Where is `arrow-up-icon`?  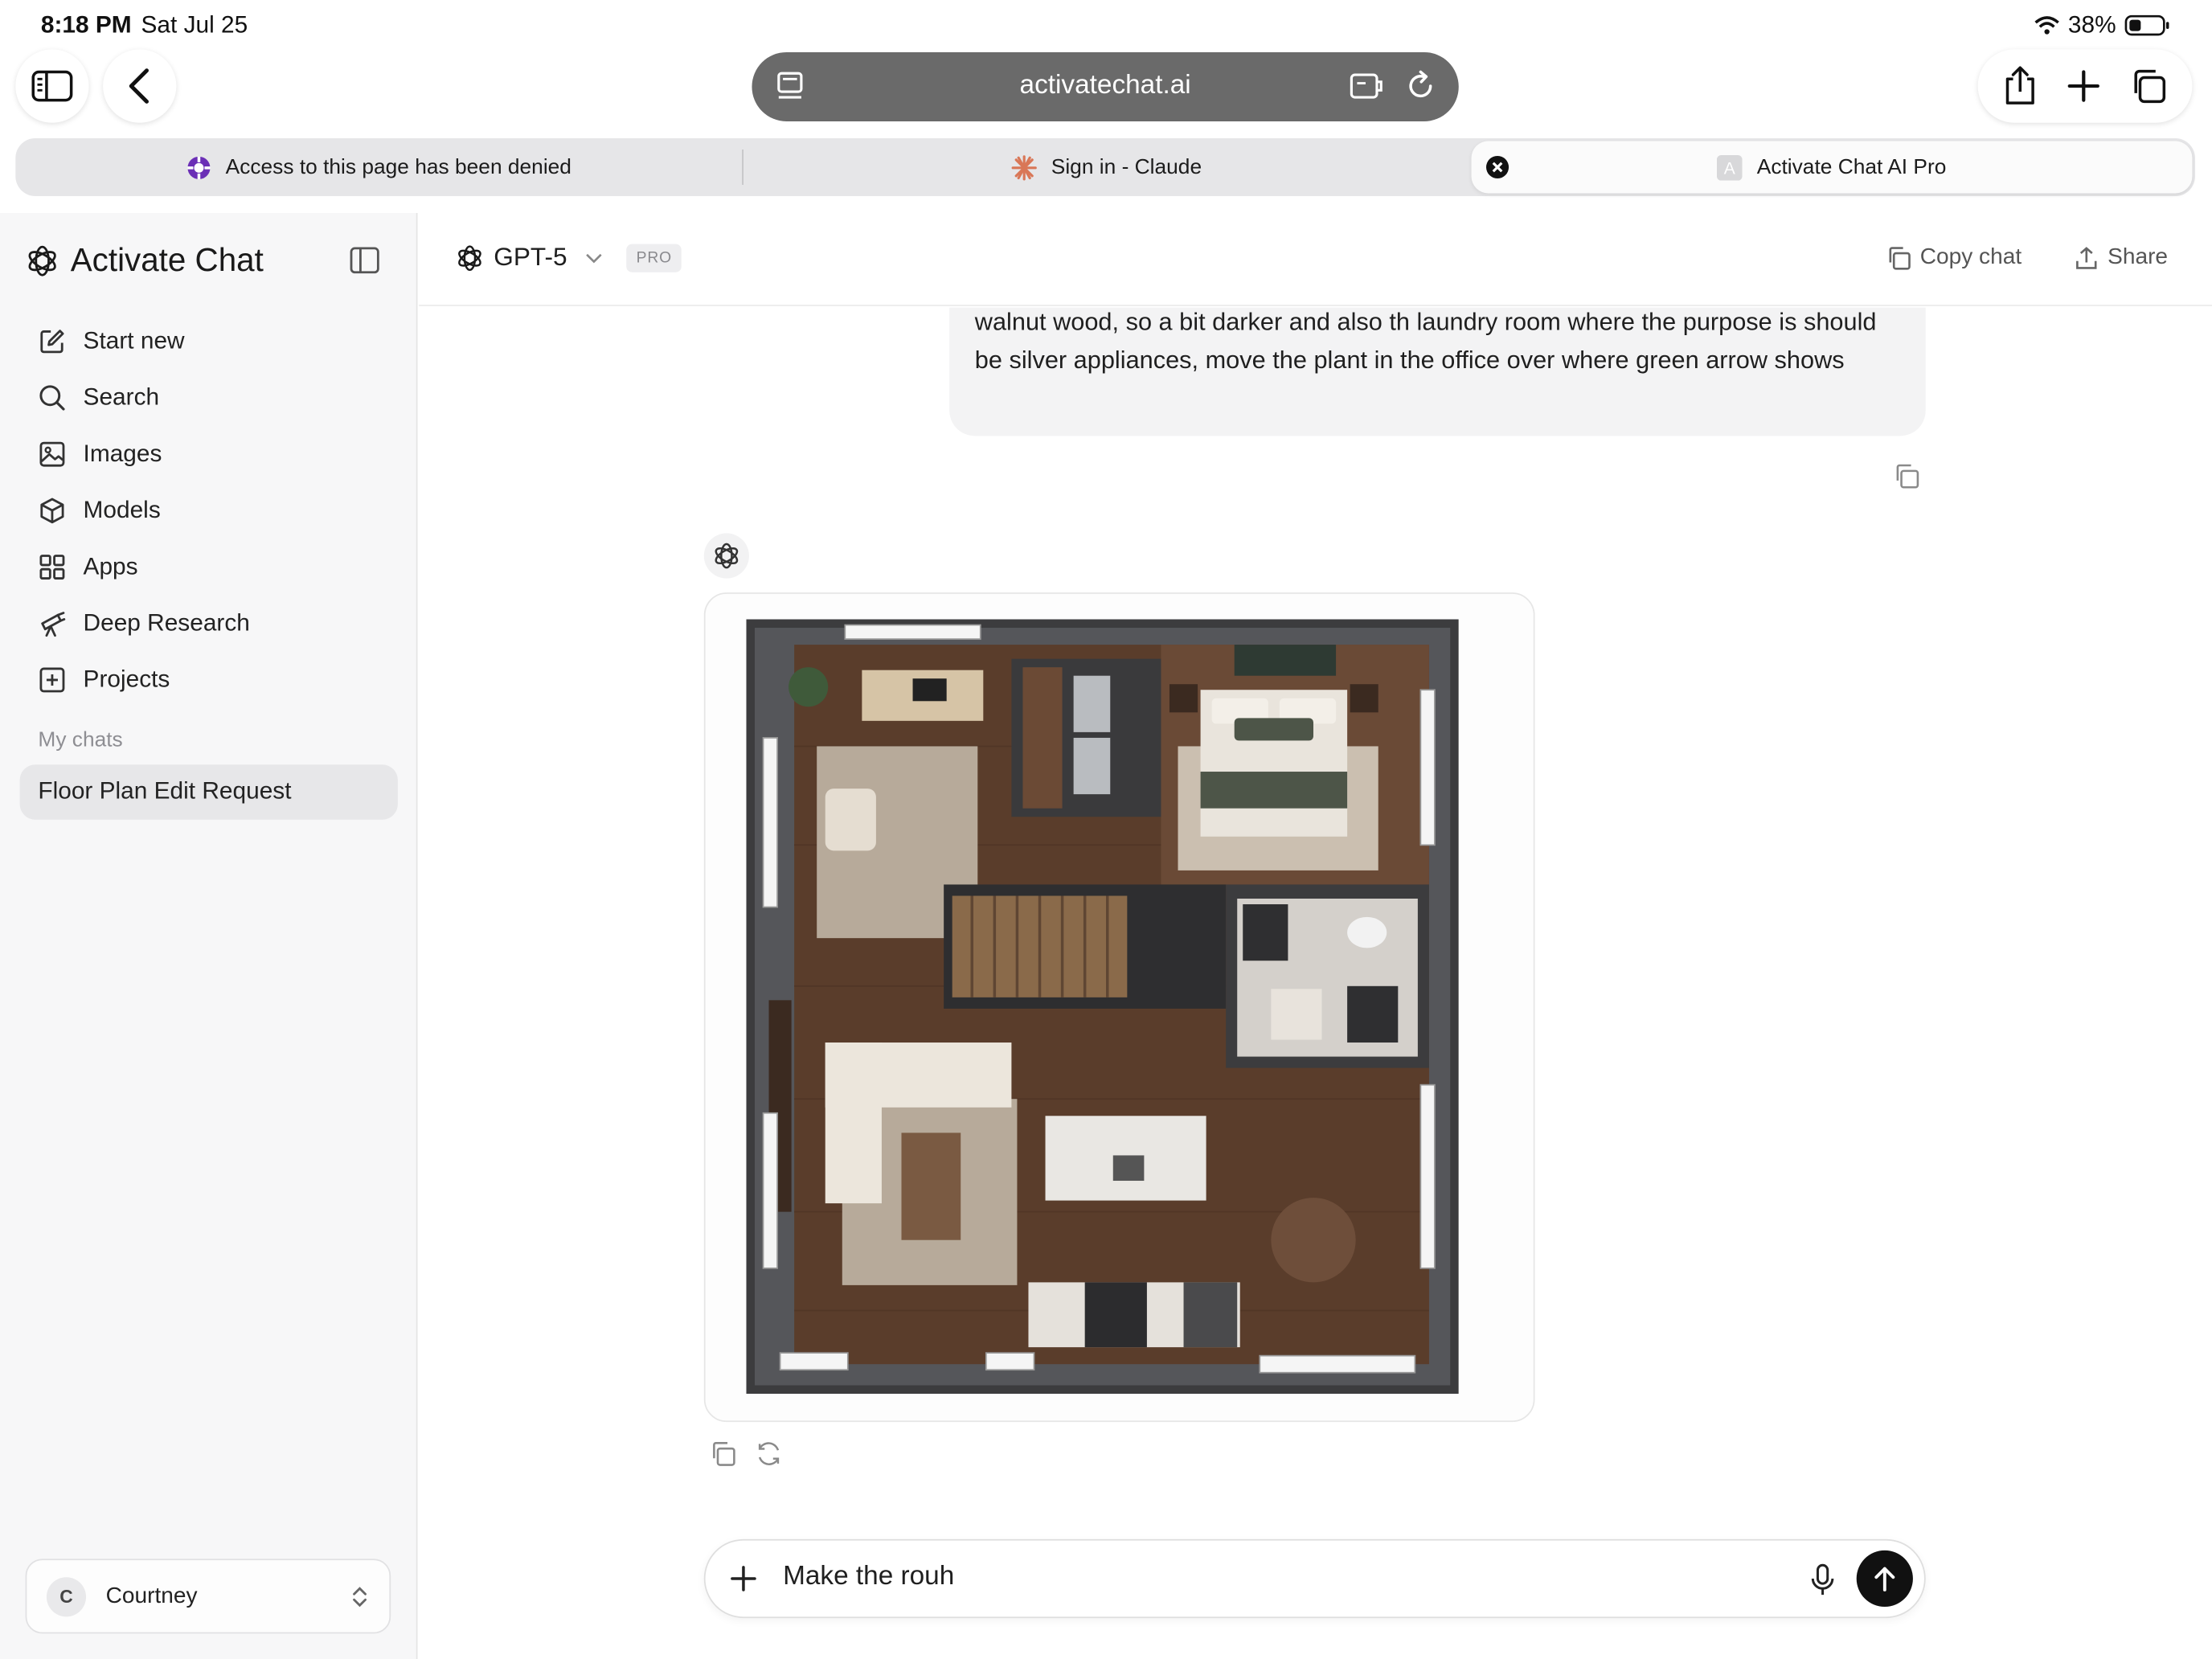
arrow-up-icon is located at coordinates (1885, 1578).